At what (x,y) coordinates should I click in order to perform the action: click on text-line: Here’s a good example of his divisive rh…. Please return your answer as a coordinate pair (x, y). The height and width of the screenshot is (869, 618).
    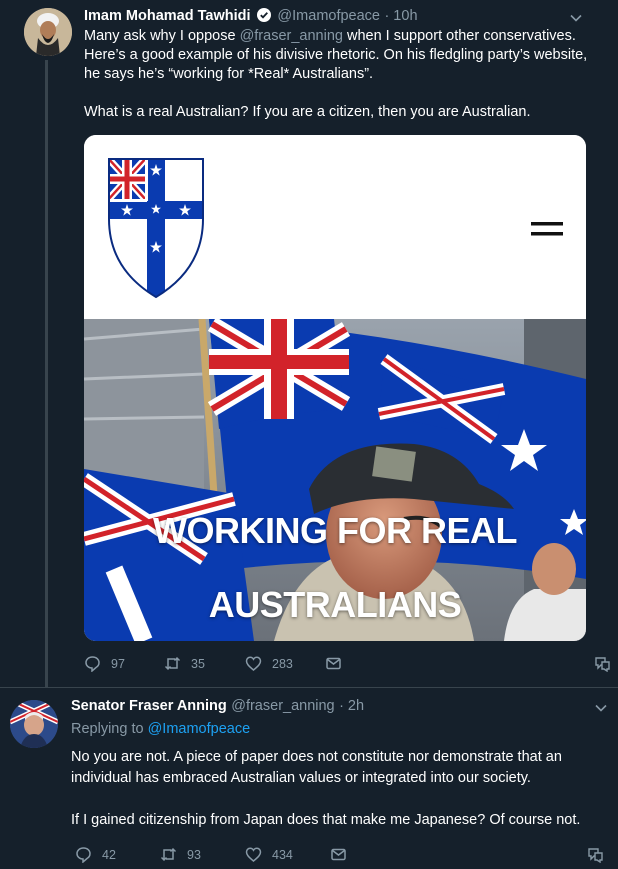
    Looking at the image, I should click on (336, 55).